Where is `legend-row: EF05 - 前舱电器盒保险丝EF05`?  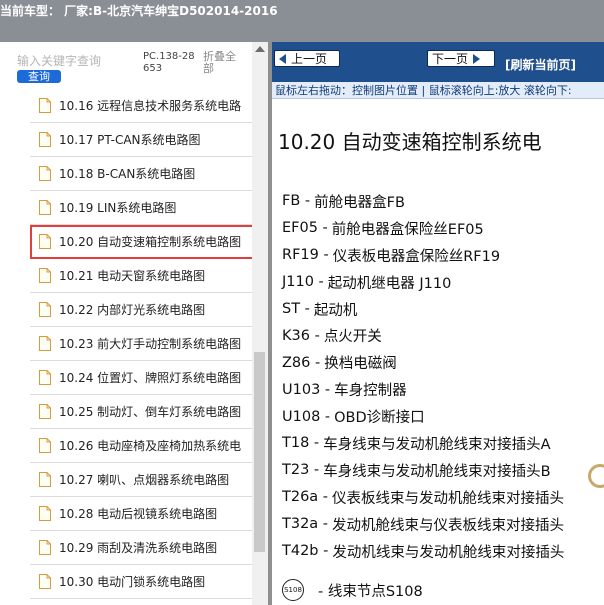
legend-row: EF05 - 前舱电器盒保险丝EF05 is located at coordinates (443, 228).